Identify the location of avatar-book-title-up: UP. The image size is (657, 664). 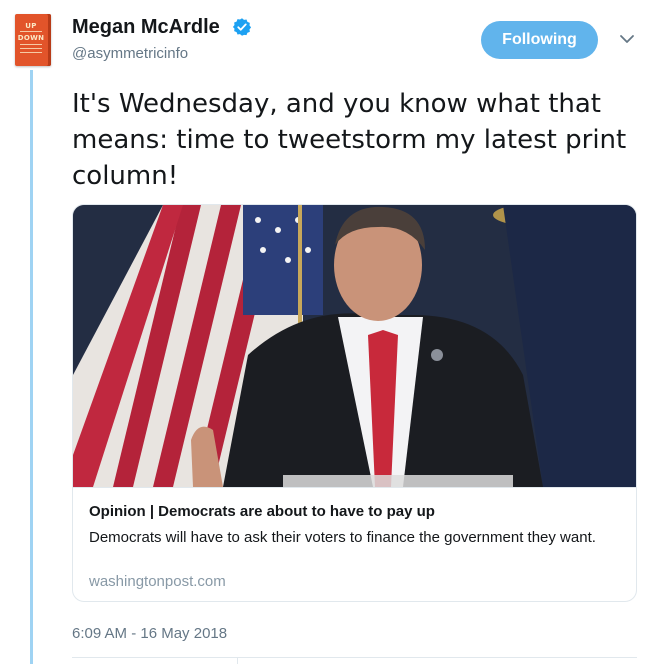
(31, 26).